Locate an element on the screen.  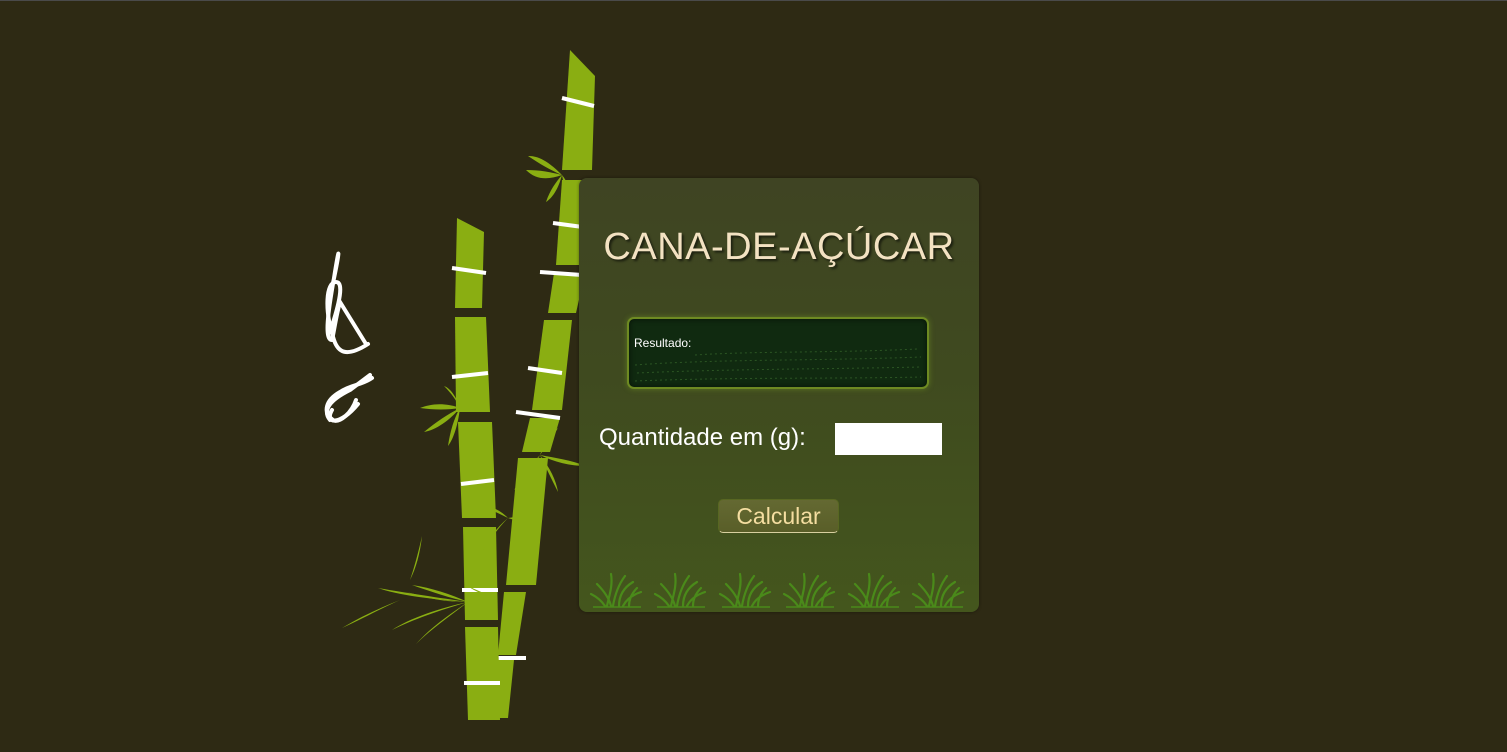
result-texture is located at coordinates (778, 365).